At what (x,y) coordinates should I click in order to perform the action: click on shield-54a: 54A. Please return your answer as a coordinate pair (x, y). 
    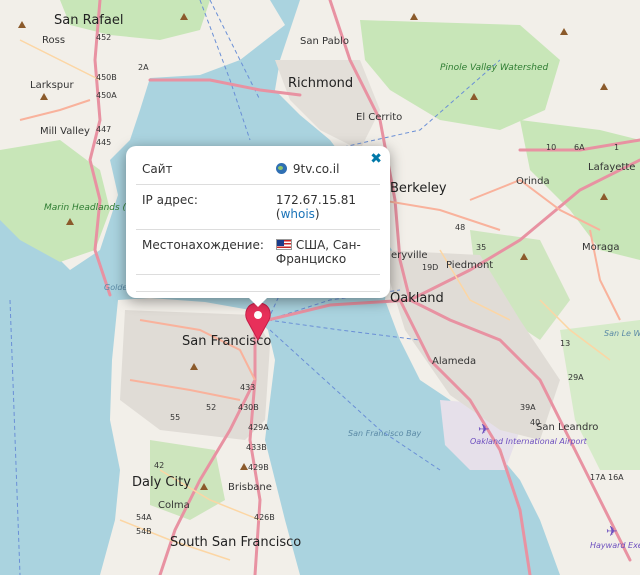
    Looking at the image, I should click on (144, 517).